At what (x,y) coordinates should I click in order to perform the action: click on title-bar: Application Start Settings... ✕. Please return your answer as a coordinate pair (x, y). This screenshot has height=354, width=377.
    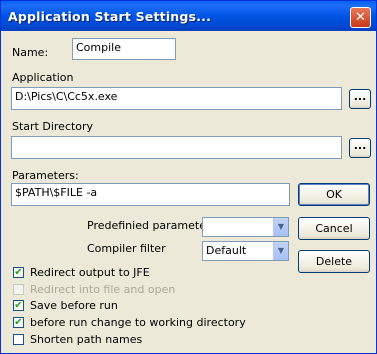
    Looking at the image, I should click on (188, 16).